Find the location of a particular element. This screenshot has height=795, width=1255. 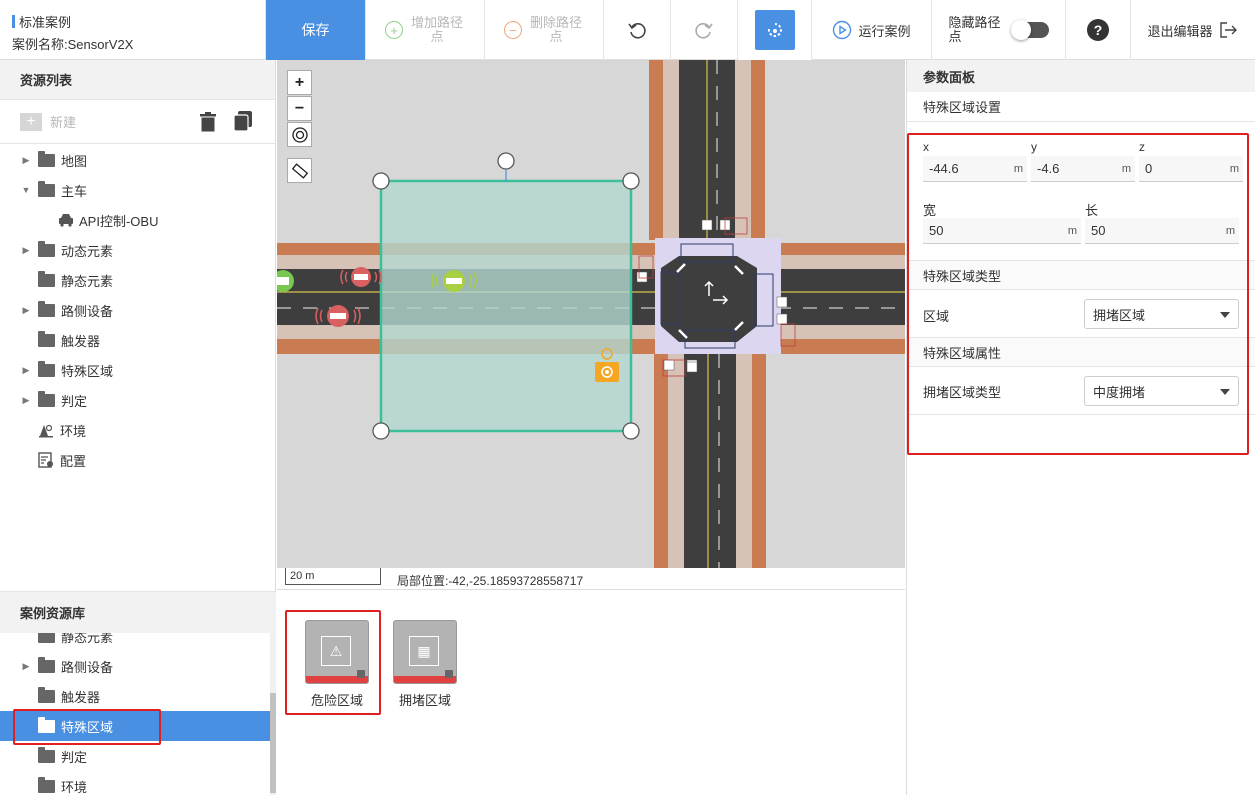

undo-button is located at coordinates (636, 30).